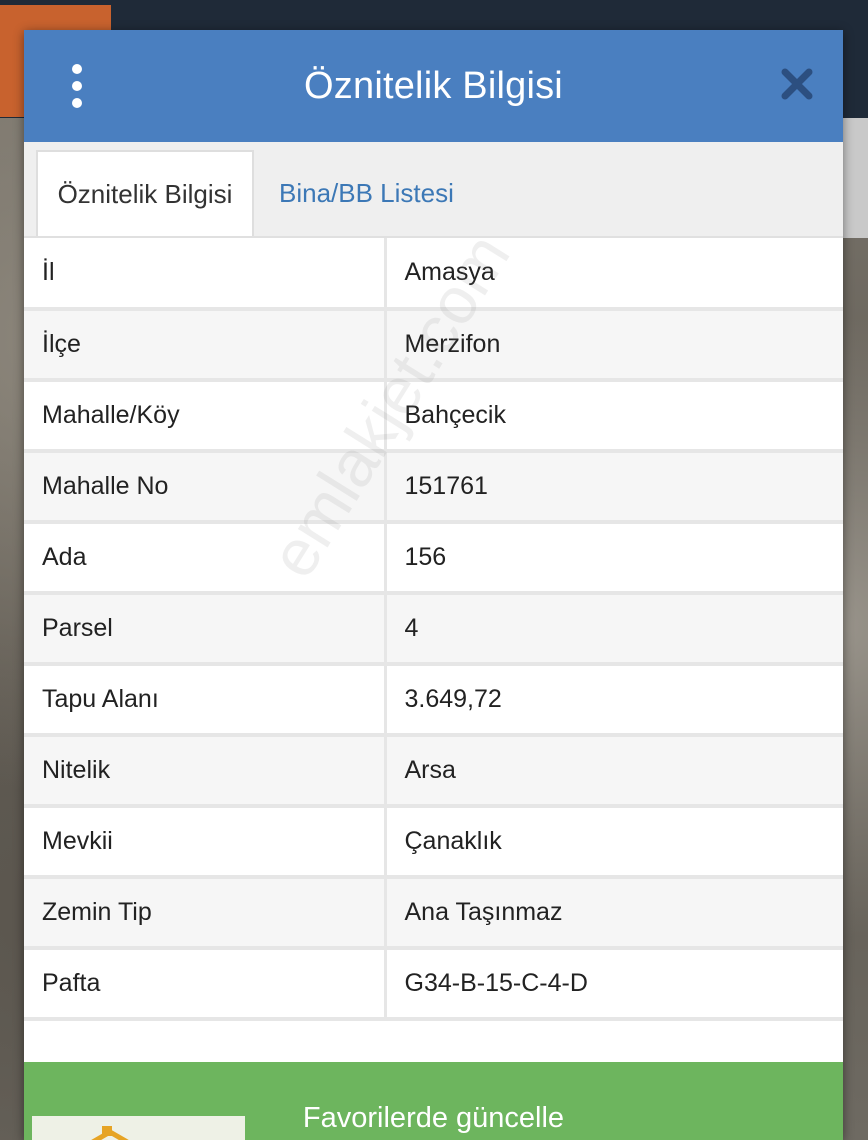  Describe the element at coordinates (614, 274) in the screenshot. I see `attribute-value: Amasya` at that location.